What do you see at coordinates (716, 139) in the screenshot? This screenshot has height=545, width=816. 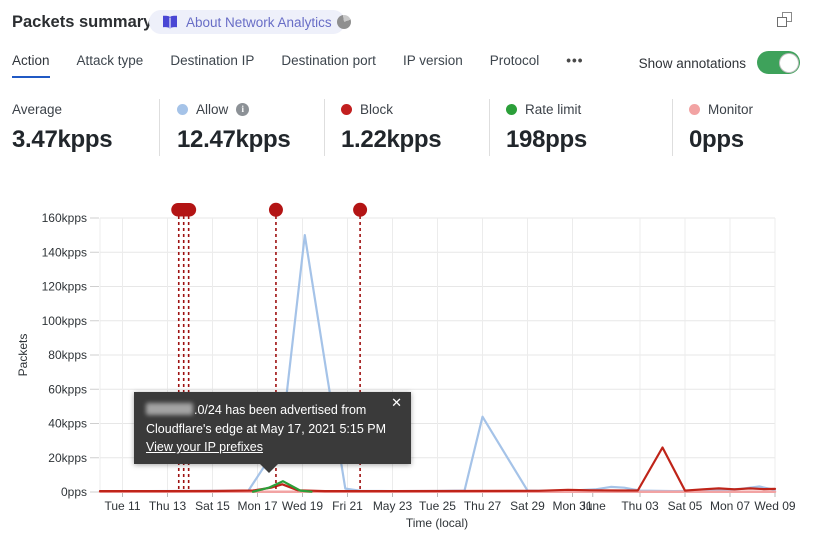 I see `stat-monitor-value: 0pps` at bounding box center [716, 139].